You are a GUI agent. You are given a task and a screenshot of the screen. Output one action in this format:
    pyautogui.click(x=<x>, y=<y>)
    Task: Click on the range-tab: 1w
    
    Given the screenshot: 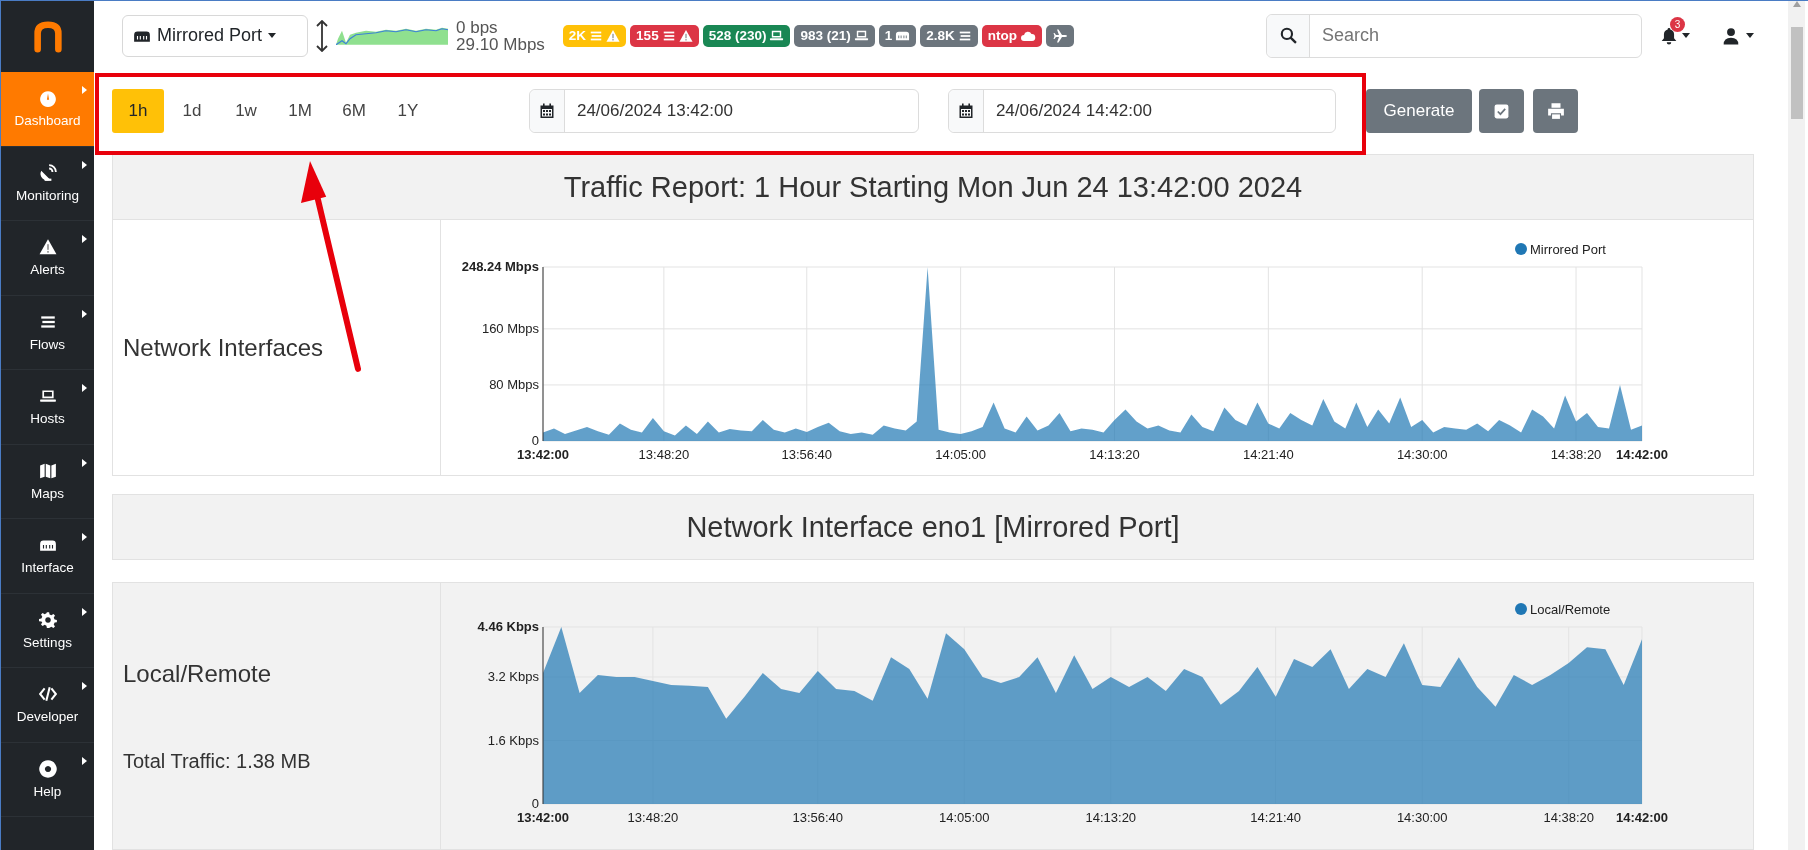 What is the action you would take?
    pyautogui.click(x=246, y=111)
    